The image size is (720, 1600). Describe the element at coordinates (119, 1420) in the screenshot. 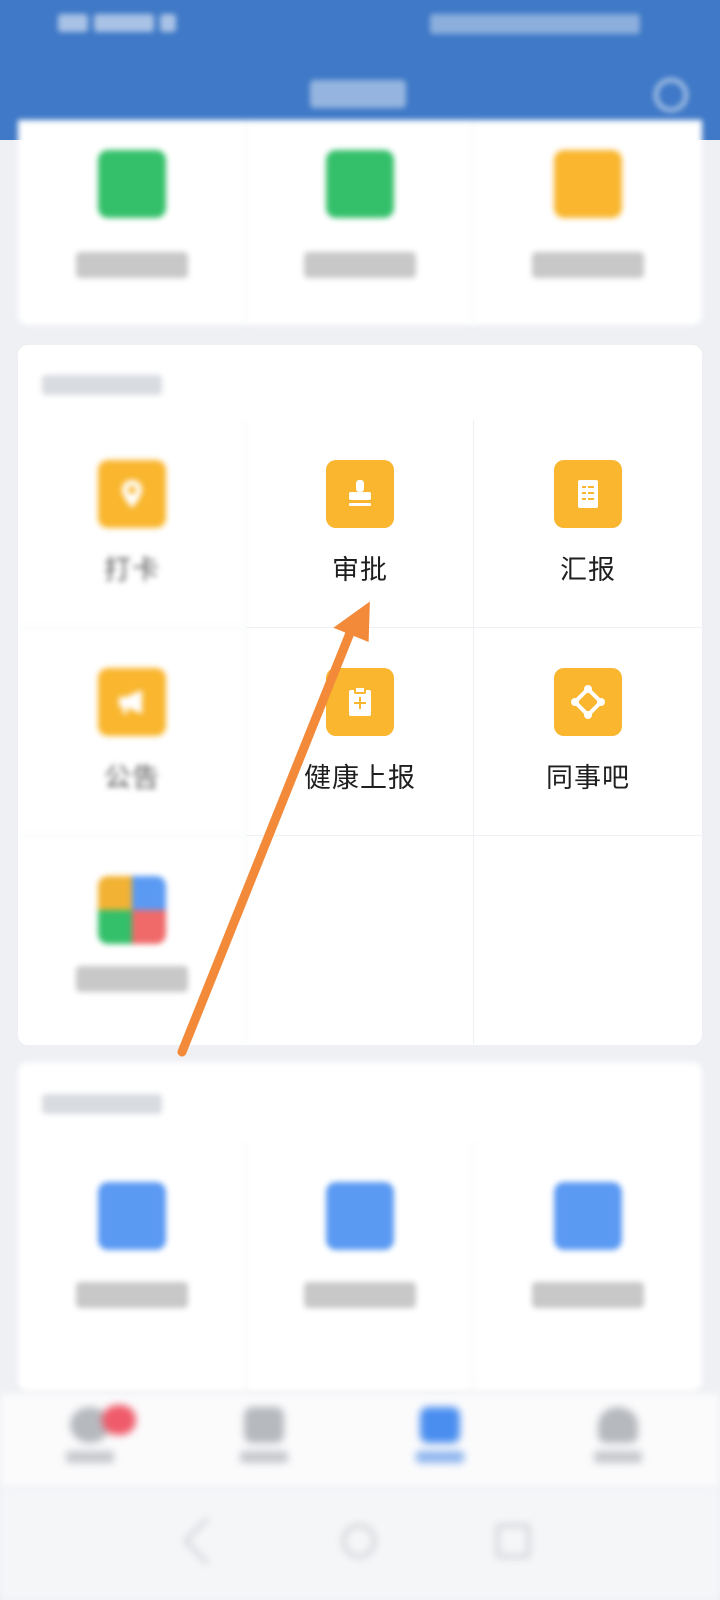

I see `unread-badge` at that location.